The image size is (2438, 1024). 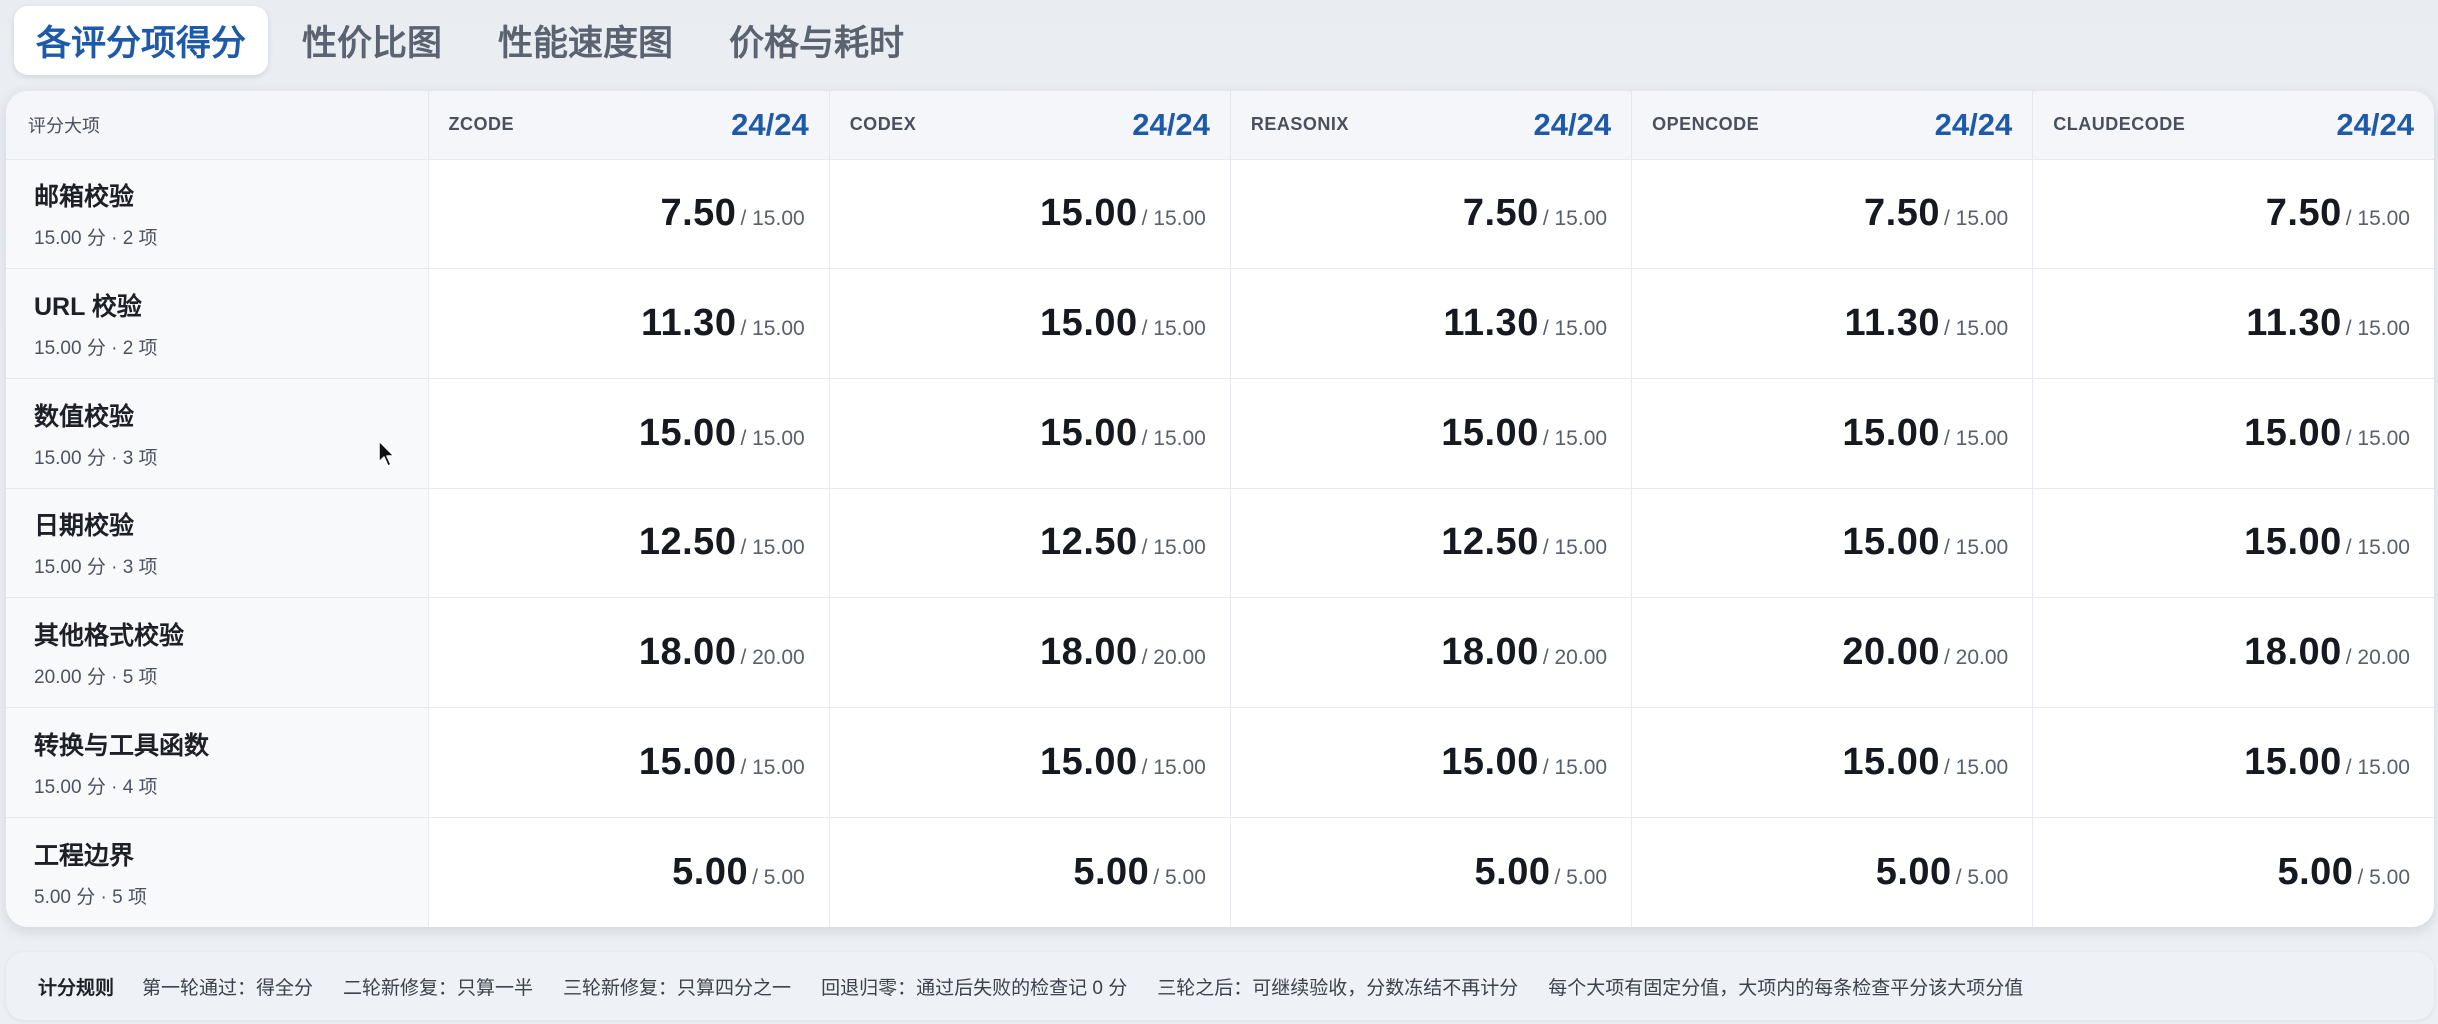 What do you see at coordinates (974, 988) in the screenshot?
I see `rule-item: 回退归零：通过后失败的检查记 0 分` at bounding box center [974, 988].